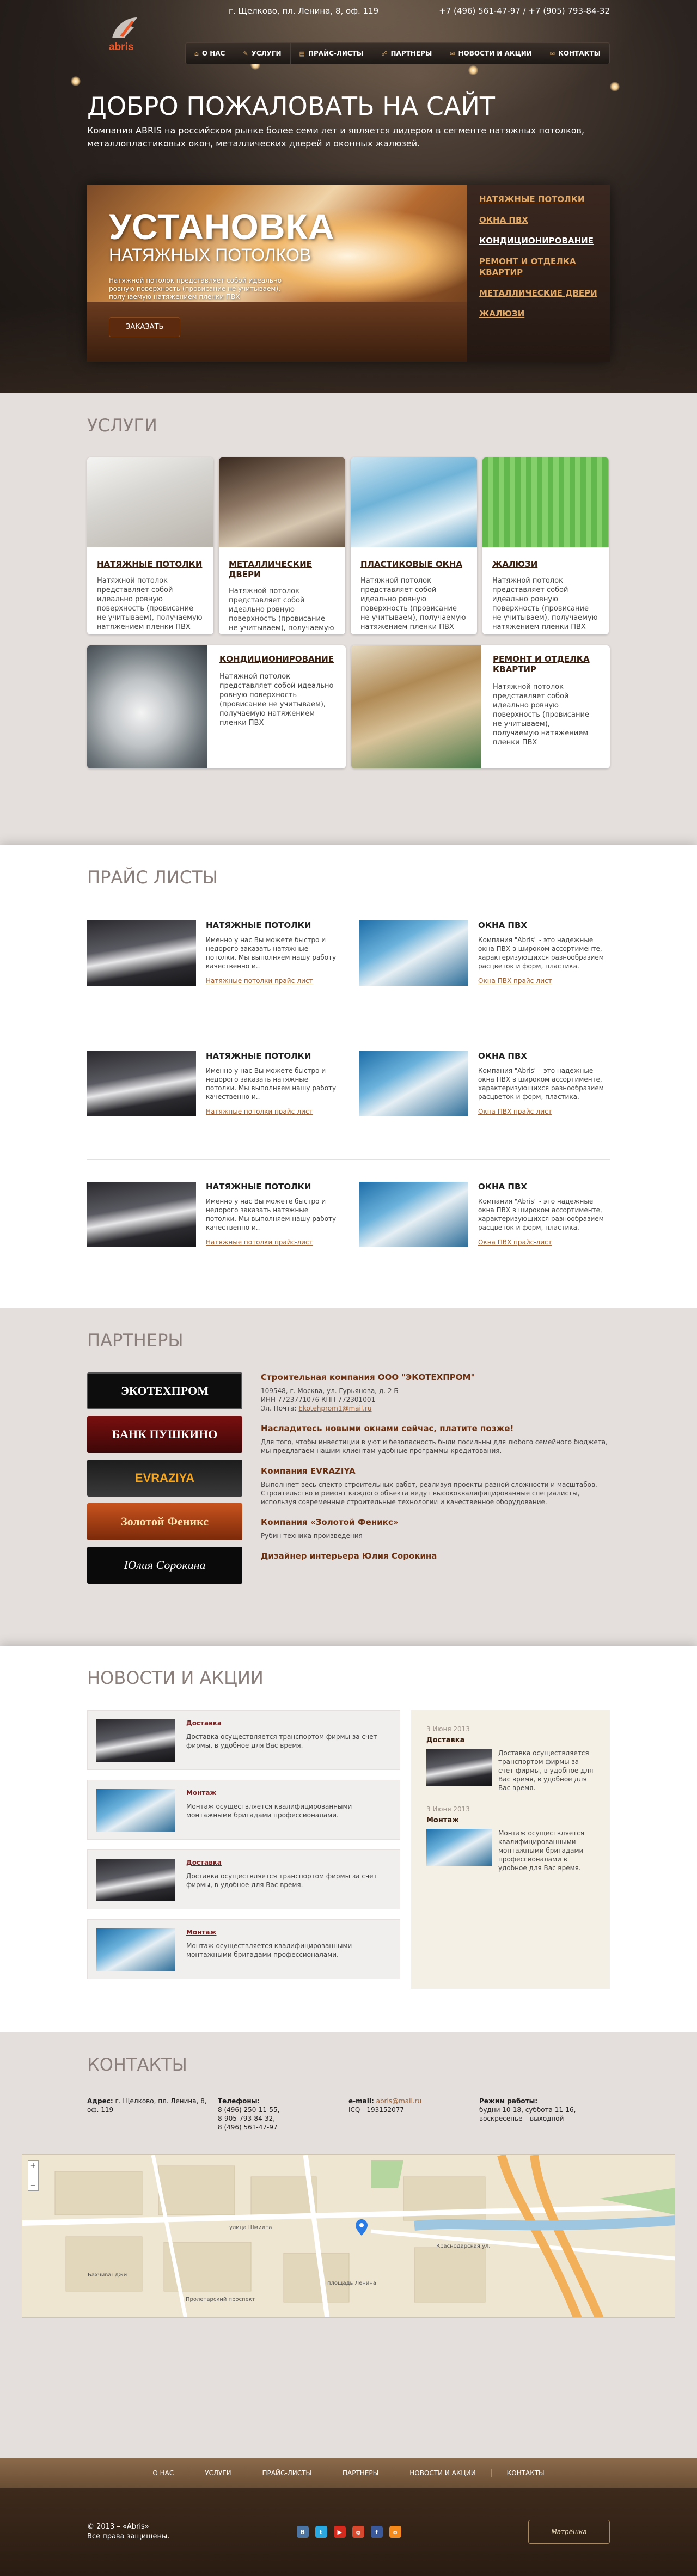  I want to click on partner-logo-evraziya: EVRAZIYA, so click(164, 1478).